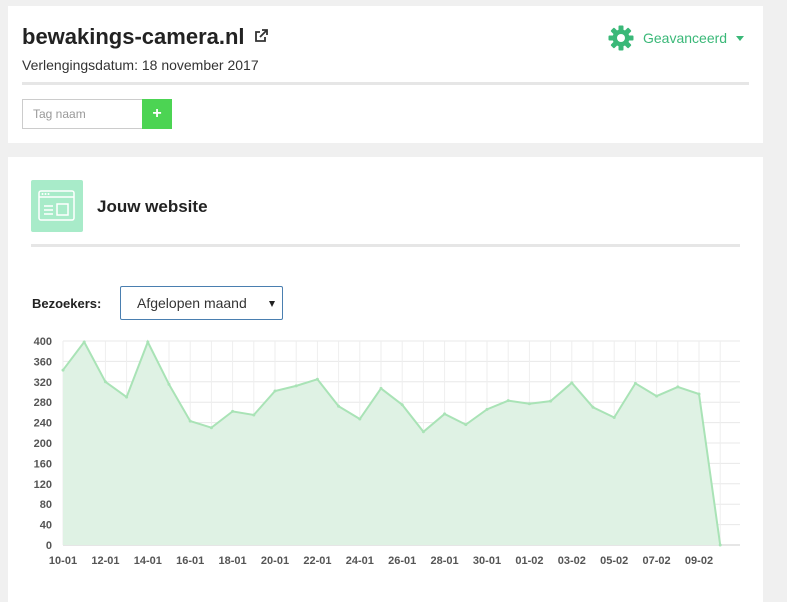  Describe the element at coordinates (402, 561) in the screenshot. I see `x-tick-label: 26-01` at that location.